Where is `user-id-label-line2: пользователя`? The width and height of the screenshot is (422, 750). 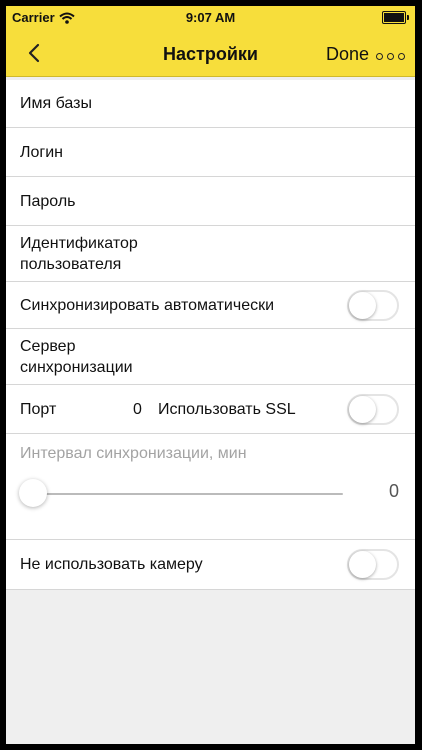 user-id-label-line2: пользователя is located at coordinates (71, 264).